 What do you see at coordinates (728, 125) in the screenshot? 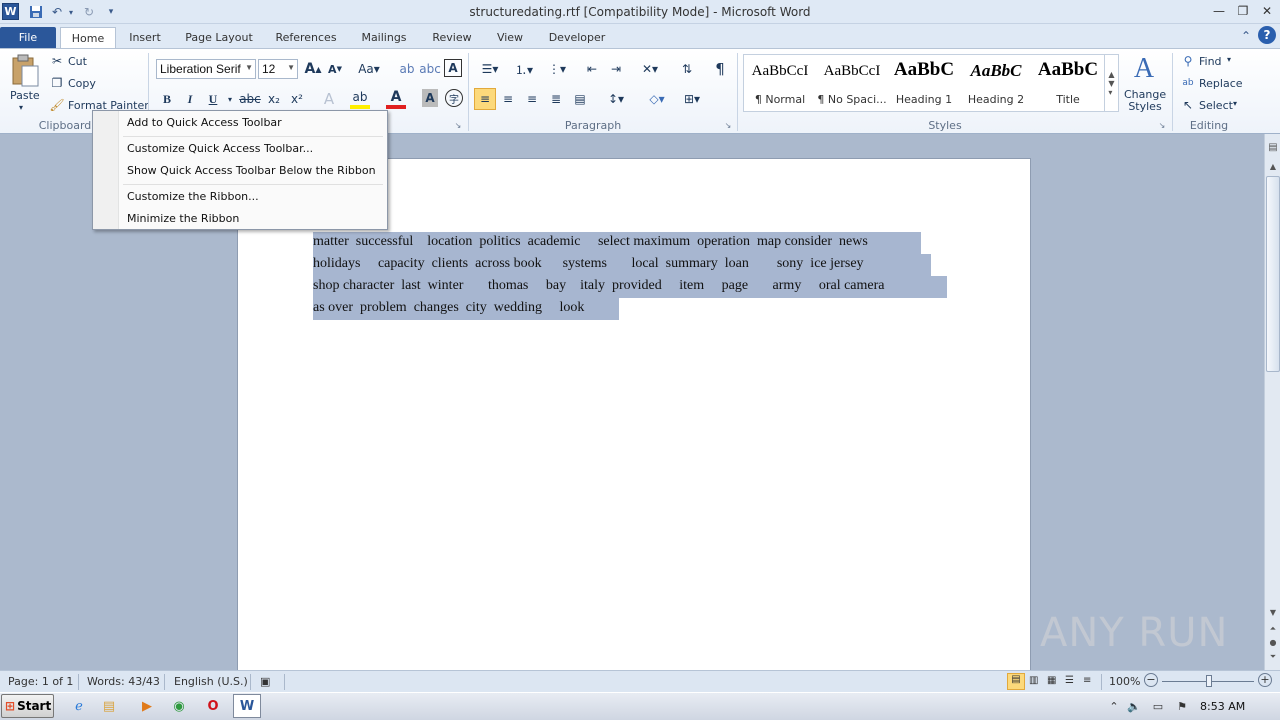
I see `paragraph-dialog-launcher-icon: ↘` at bounding box center [728, 125].